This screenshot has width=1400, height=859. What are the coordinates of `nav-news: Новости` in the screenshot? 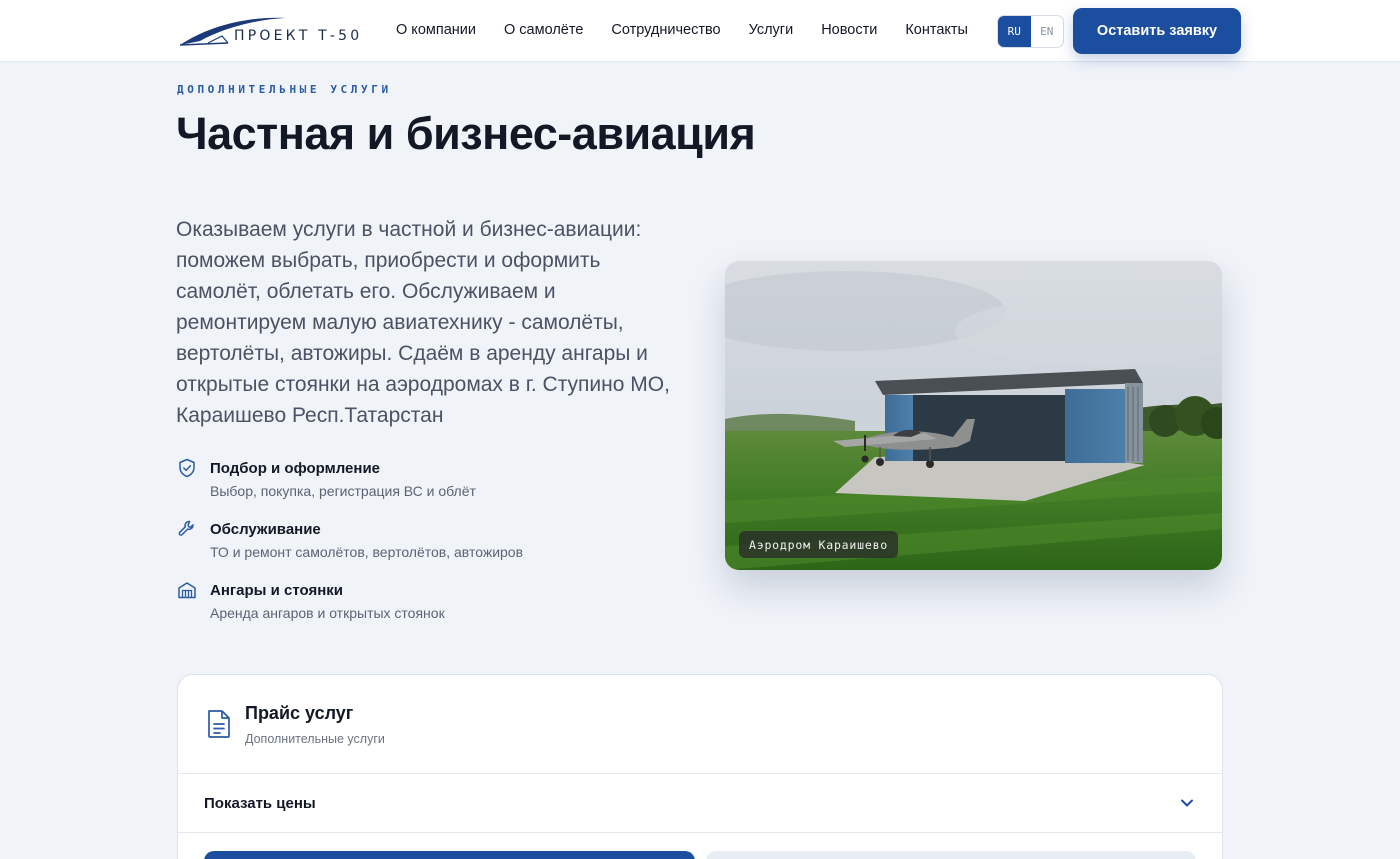 It's located at (849, 30).